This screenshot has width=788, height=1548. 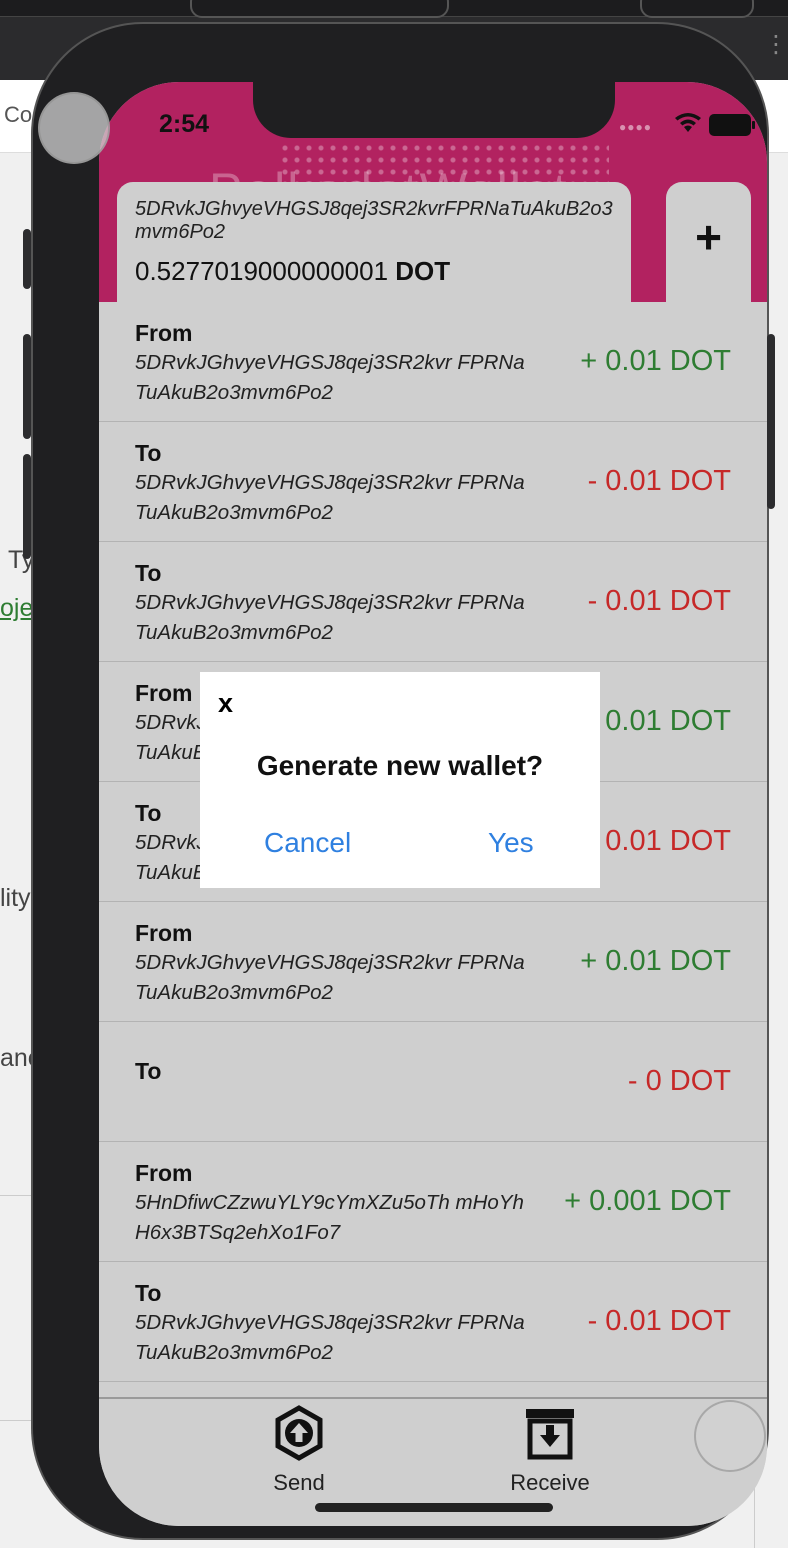 I want to click on receive-tab: Receive, so click(x=550, y=1450).